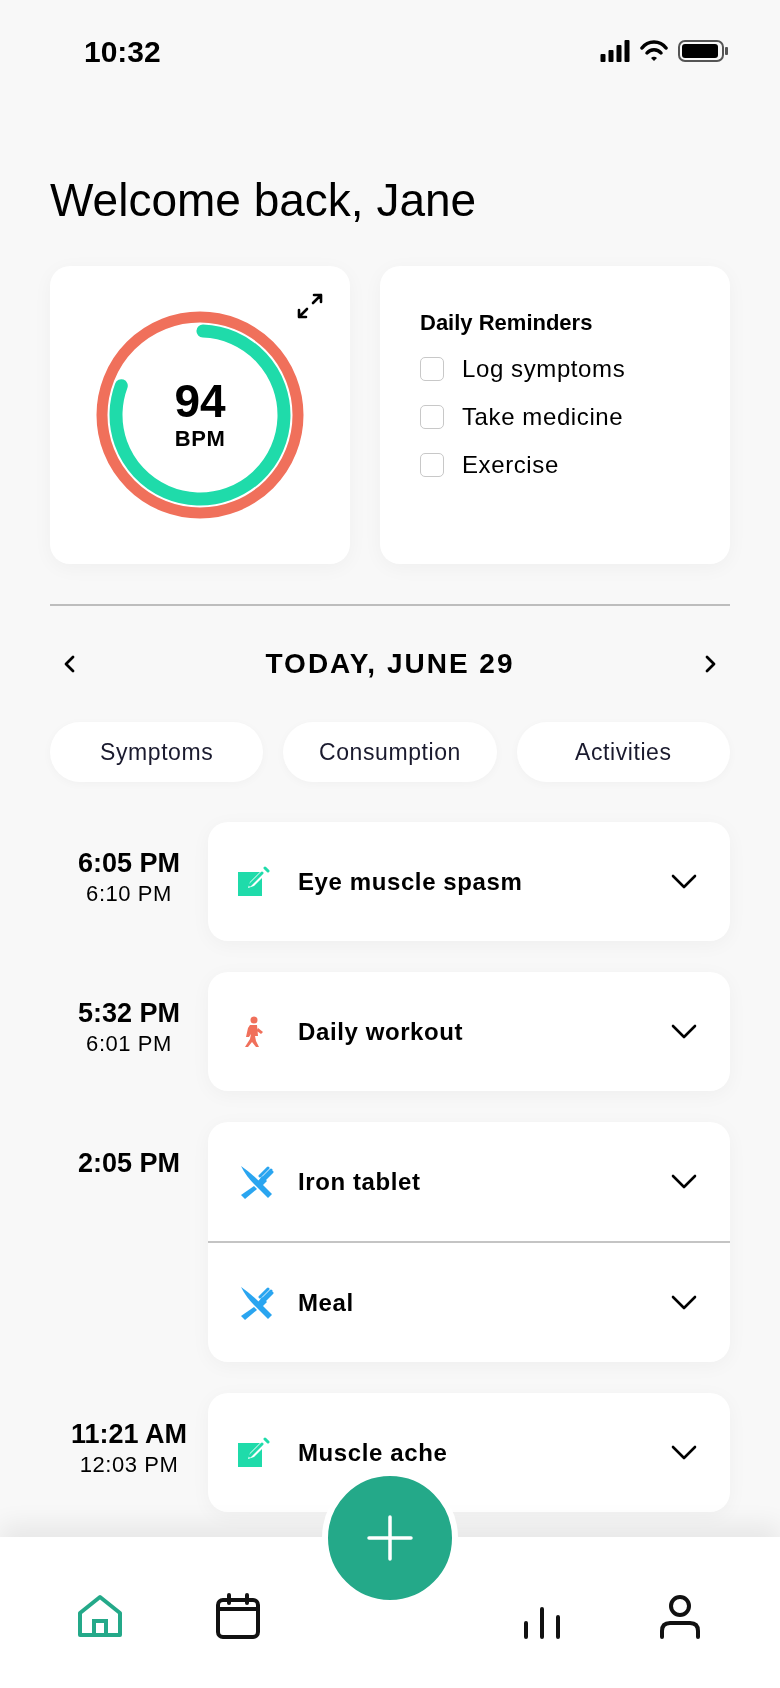 Image resolution: width=780 pixels, height=1688 pixels. I want to click on end-time: 6:01 PM, so click(129, 1044).